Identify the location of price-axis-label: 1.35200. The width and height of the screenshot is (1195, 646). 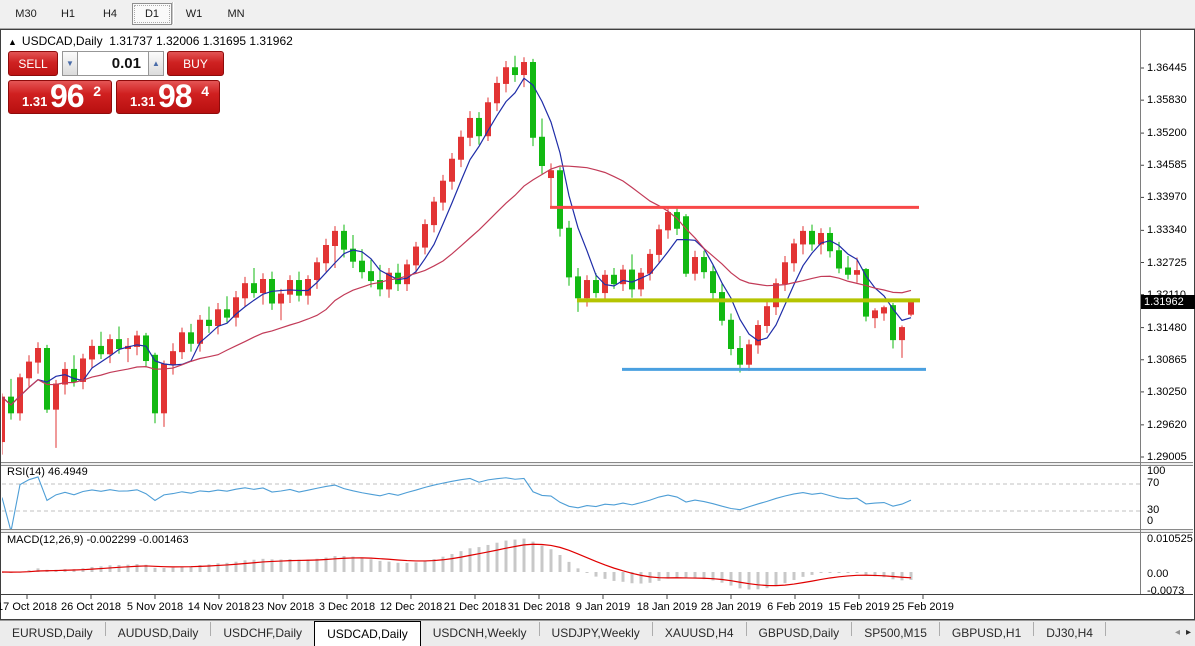
(1167, 133).